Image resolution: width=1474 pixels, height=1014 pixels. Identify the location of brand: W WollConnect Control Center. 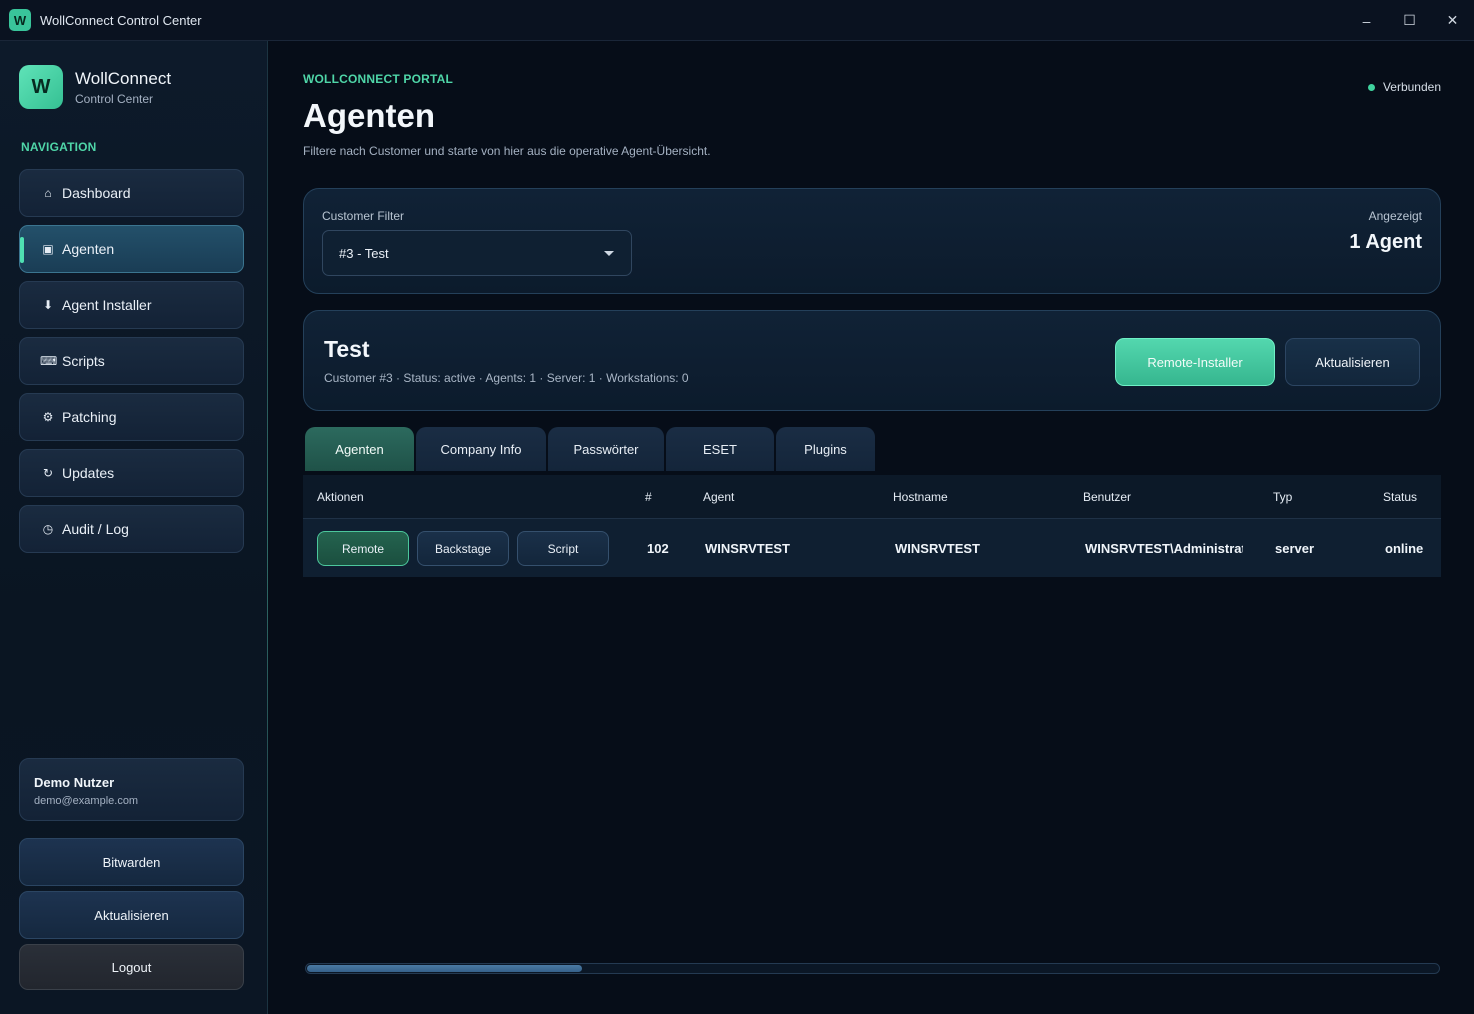
(95, 87).